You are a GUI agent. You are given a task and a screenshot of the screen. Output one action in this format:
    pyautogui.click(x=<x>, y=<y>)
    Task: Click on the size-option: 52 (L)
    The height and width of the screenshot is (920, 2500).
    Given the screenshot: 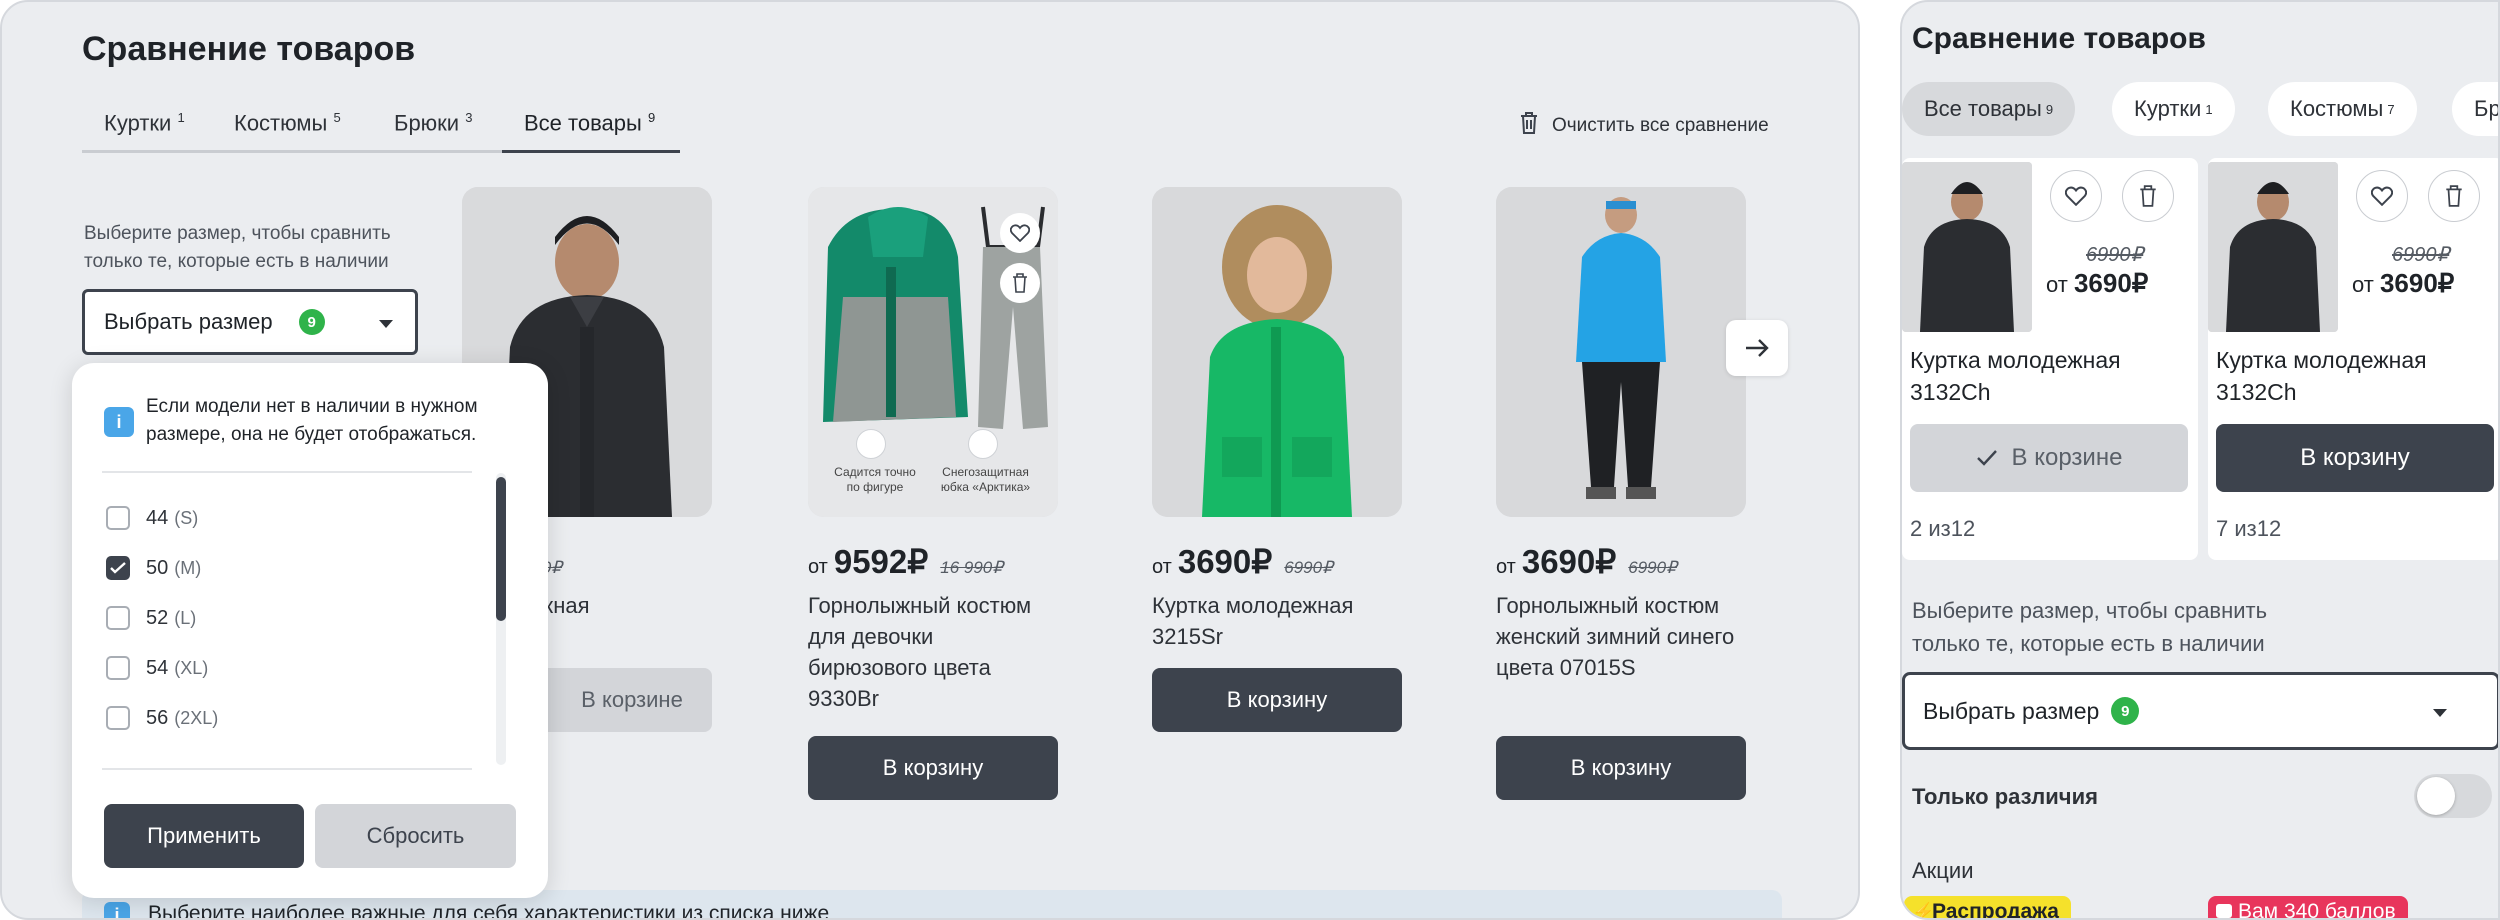 What is the action you would take?
    pyautogui.click(x=151, y=618)
    